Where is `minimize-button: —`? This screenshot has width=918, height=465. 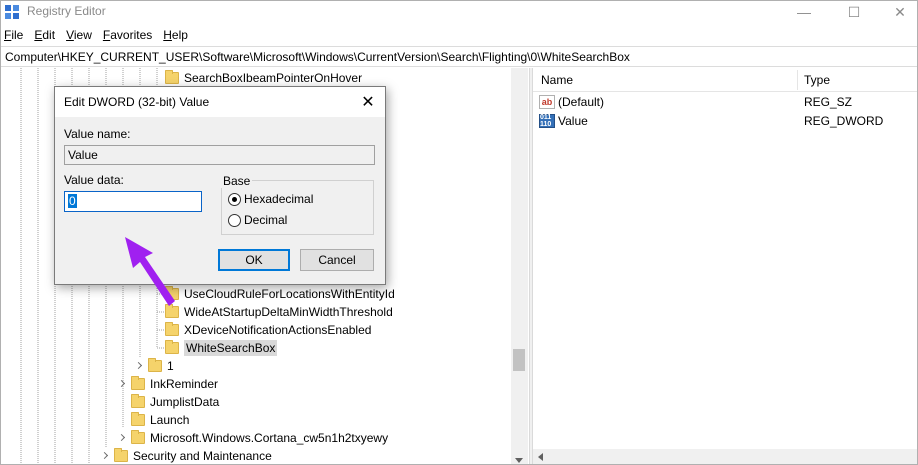 minimize-button: — is located at coordinates (804, 12).